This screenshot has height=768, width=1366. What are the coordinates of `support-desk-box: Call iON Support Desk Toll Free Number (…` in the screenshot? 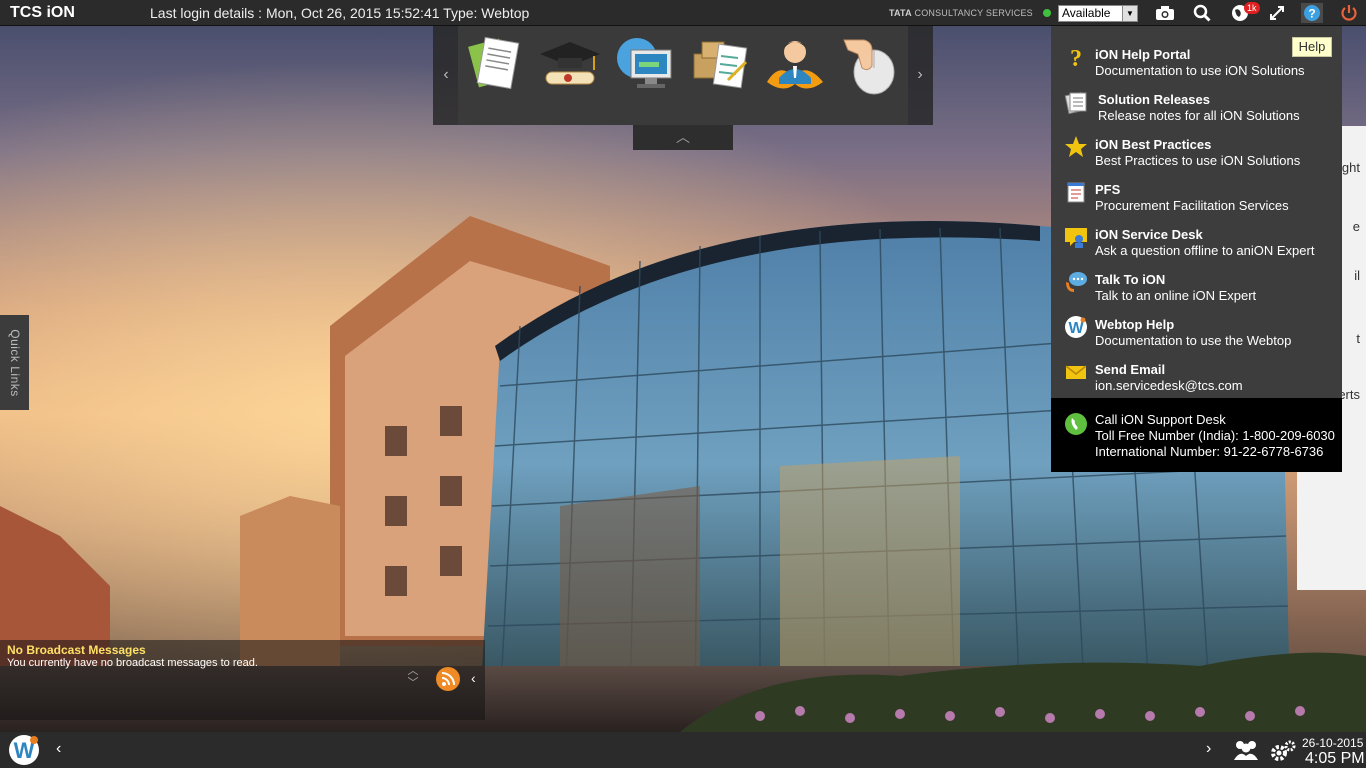 It's located at (1196, 435).